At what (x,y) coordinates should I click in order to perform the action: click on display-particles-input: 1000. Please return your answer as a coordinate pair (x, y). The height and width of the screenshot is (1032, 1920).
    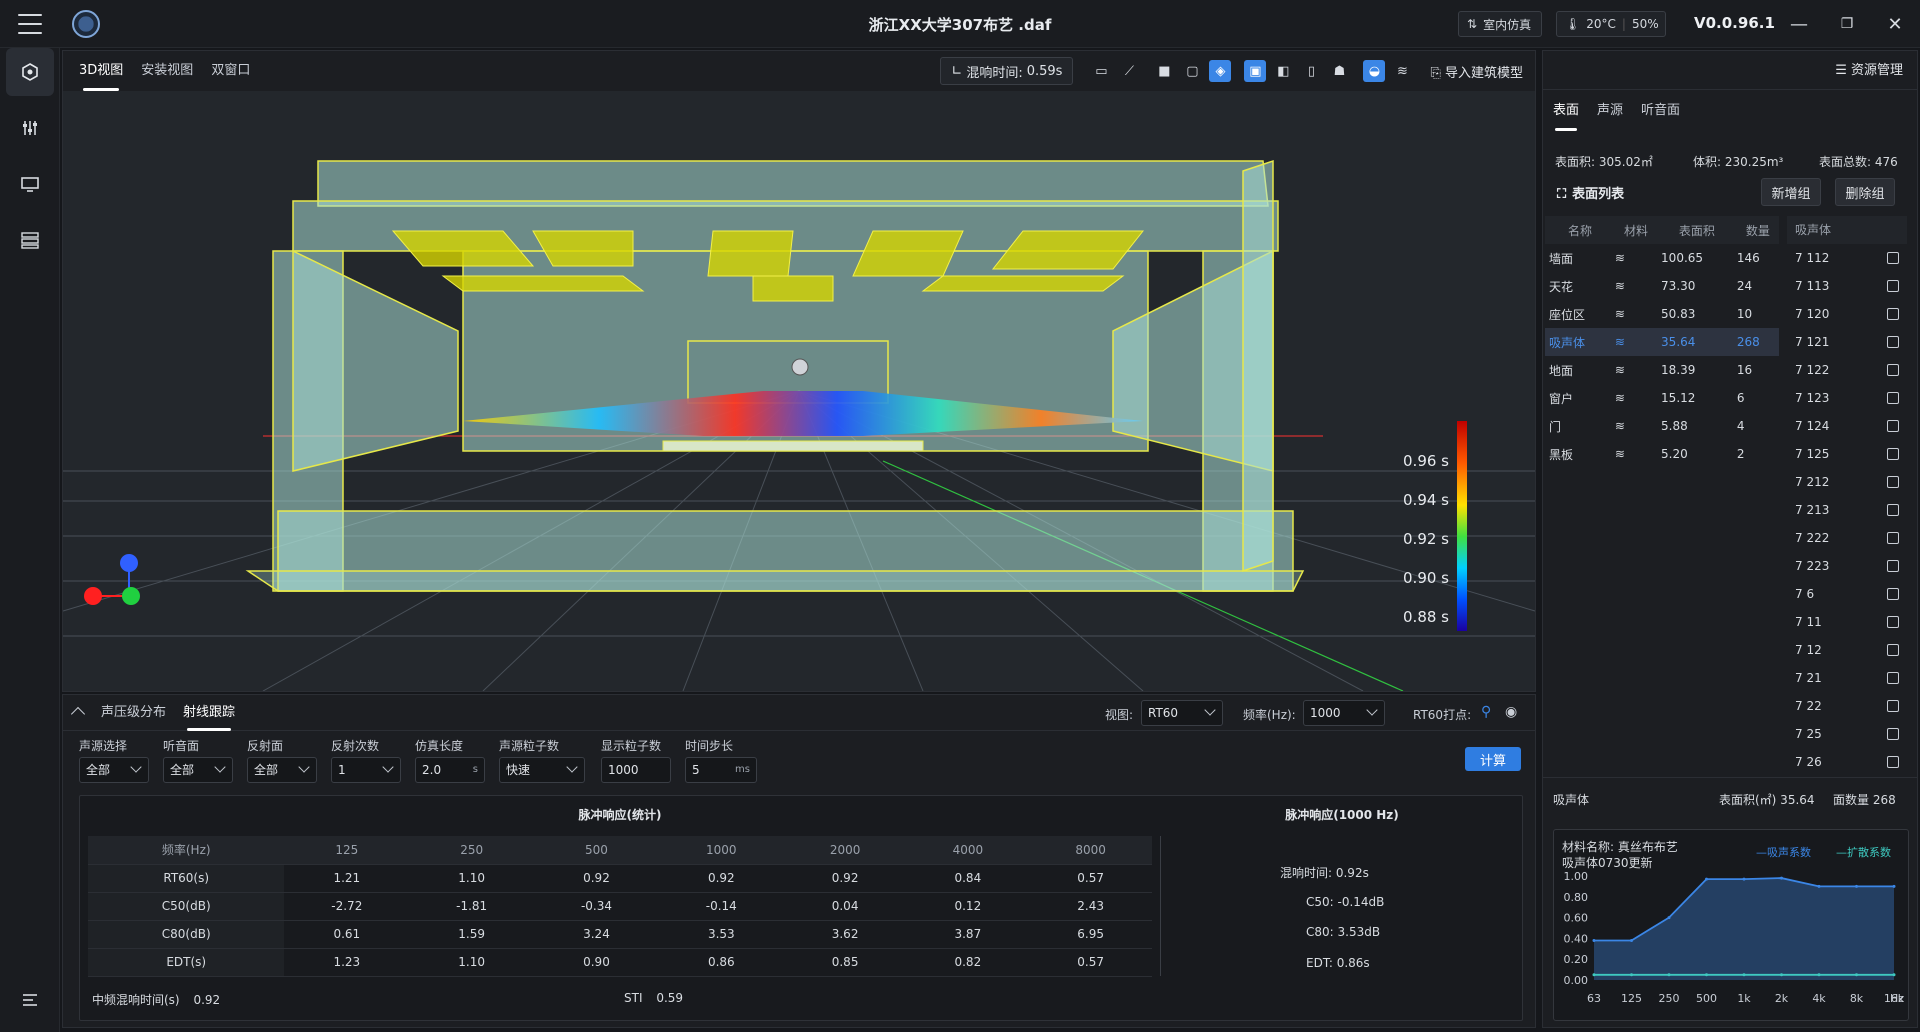
    Looking at the image, I should click on (636, 770).